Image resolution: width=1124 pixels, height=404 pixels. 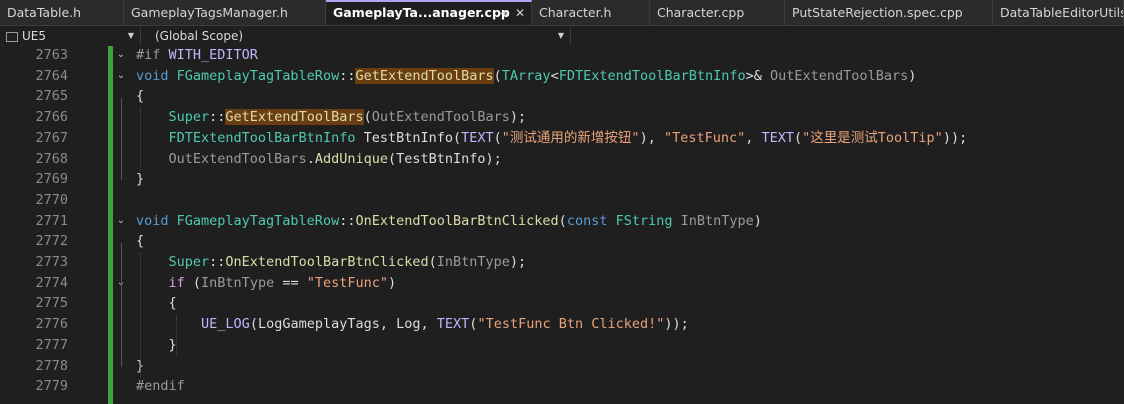 What do you see at coordinates (562, 241) in the screenshot?
I see `code-line: 2772 {` at bounding box center [562, 241].